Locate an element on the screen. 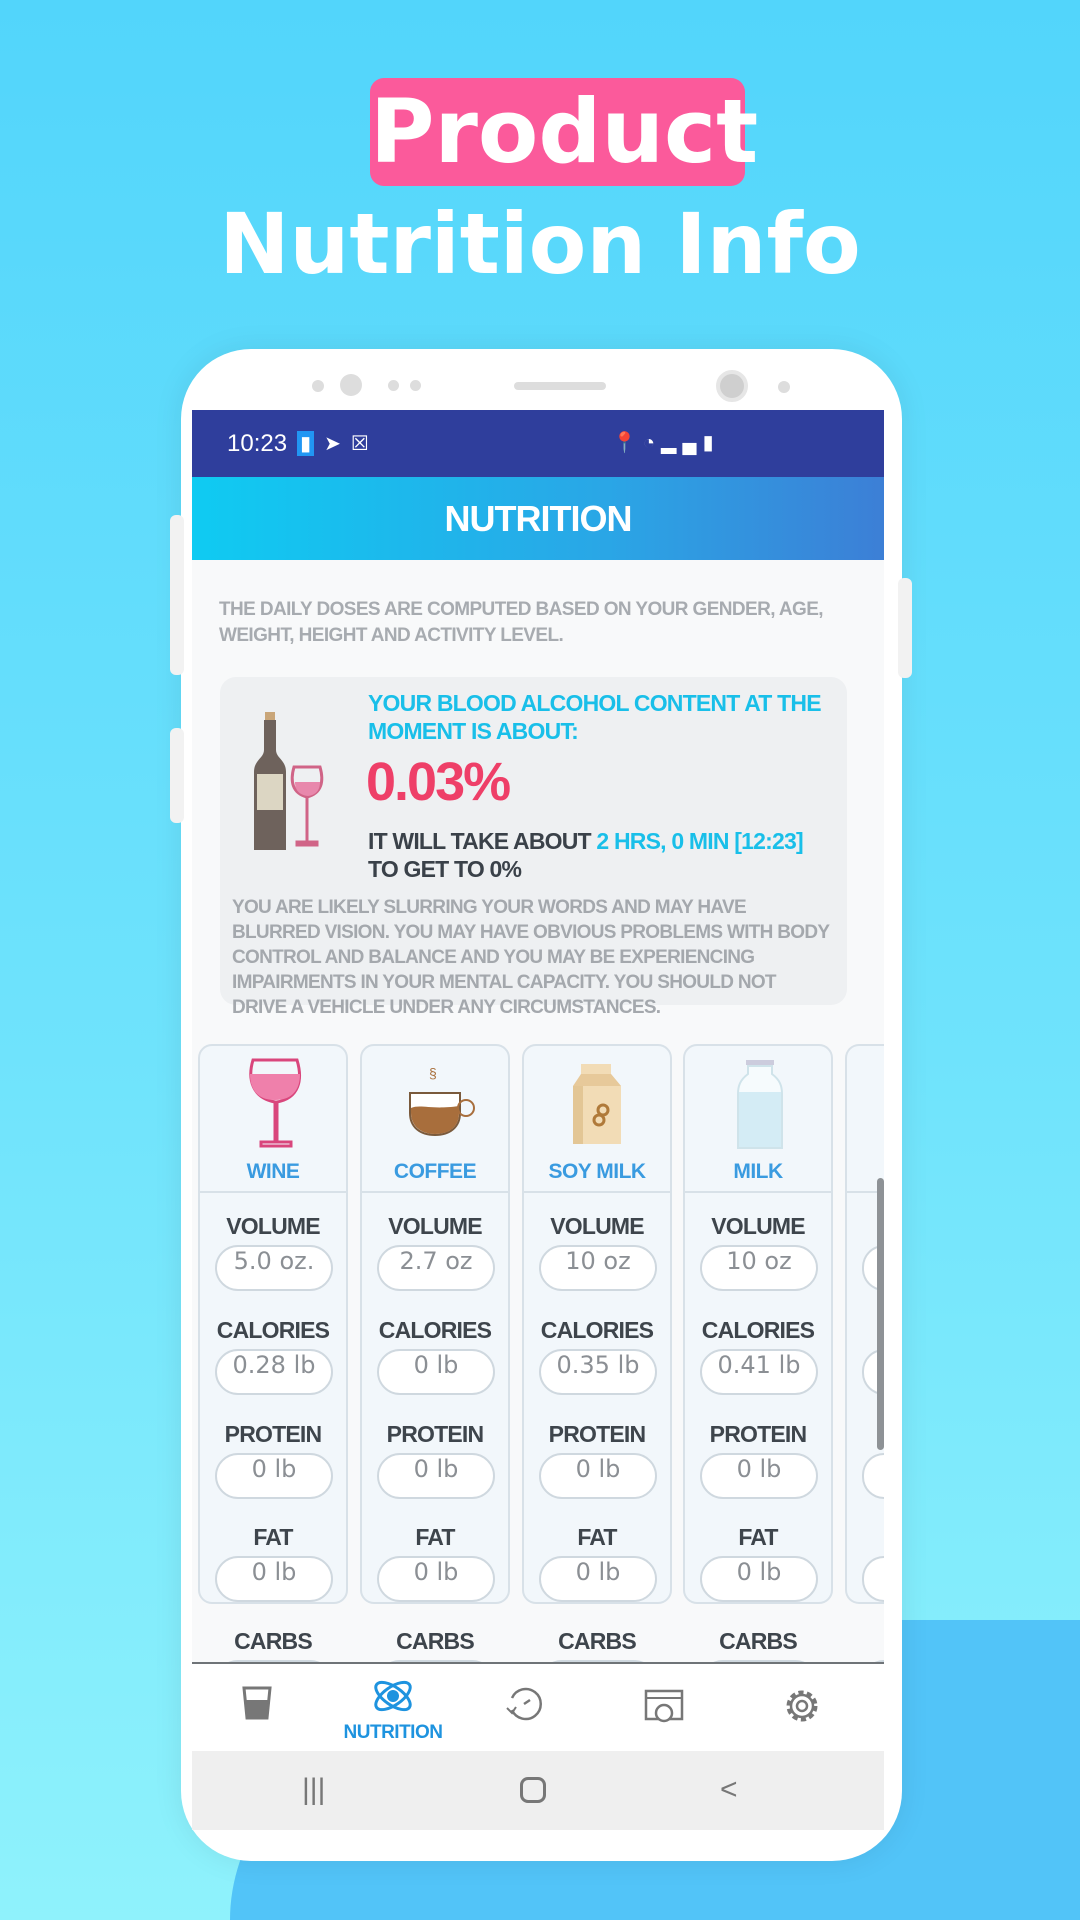  drink-name: SOY MILK is located at coordinates (597, 1171).